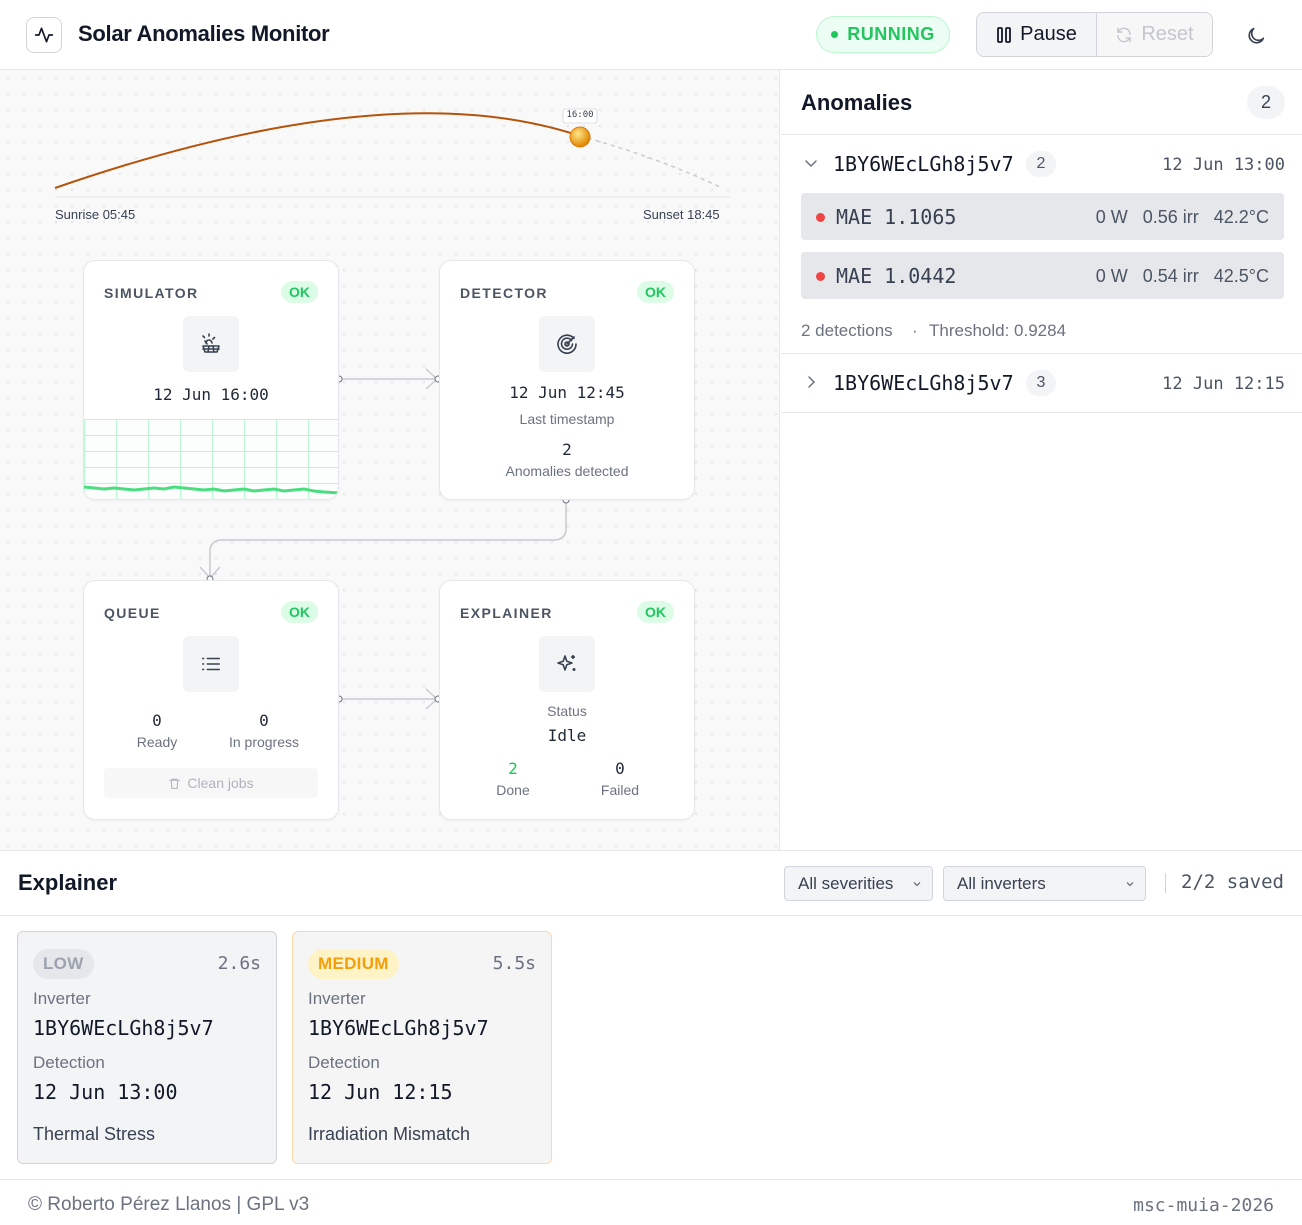 The image size is (1302, 1225). What do you see at coordinates (835, 34) in the screenshot?
I see `status-dot` at bounding box center [835, 34].